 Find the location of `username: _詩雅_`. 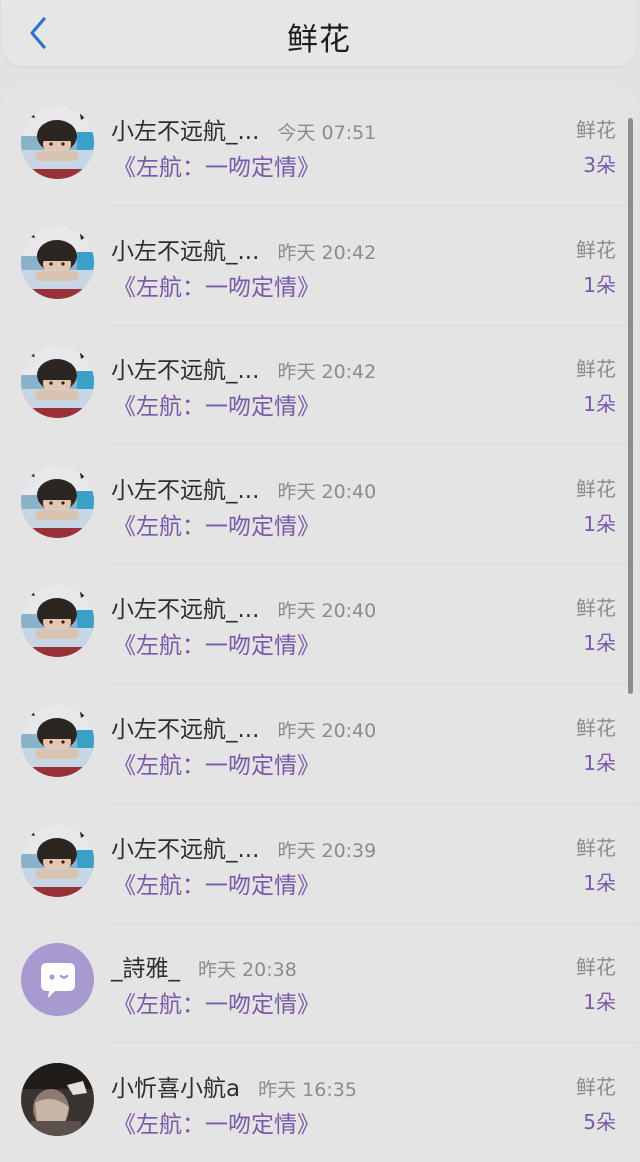

username: _詩雅_ is located at coordinates (145, 966).